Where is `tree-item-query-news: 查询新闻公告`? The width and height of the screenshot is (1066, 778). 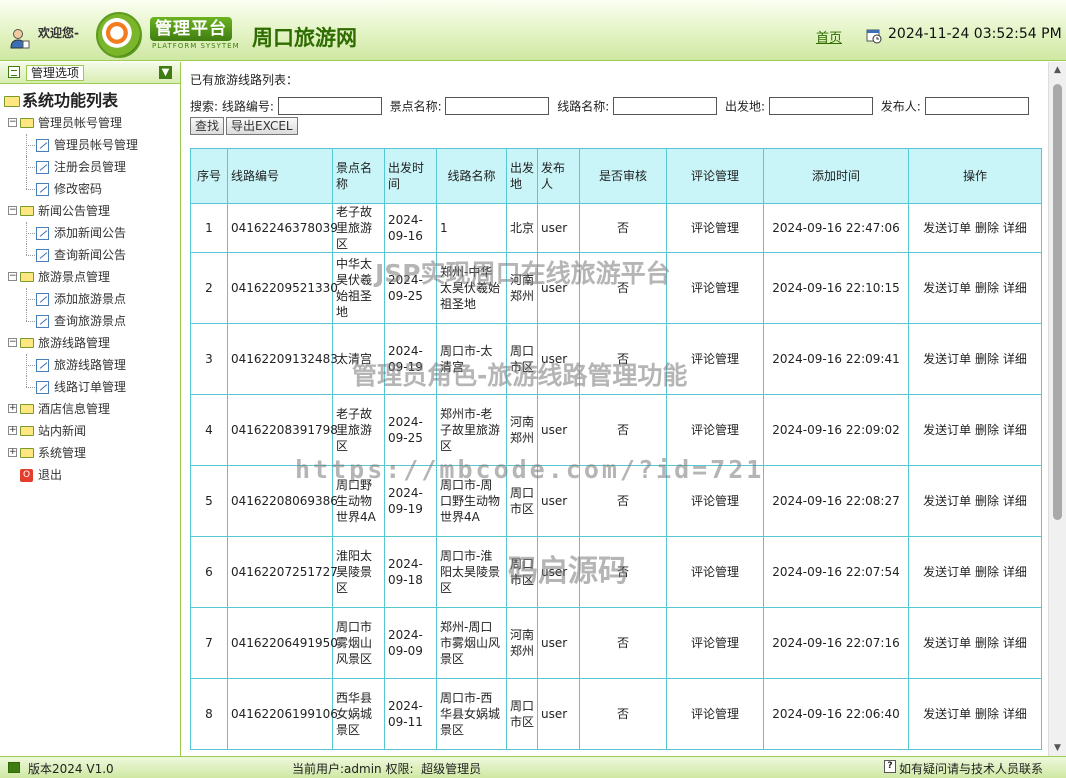
tree-item-query-news: 查询新闻公告 is located at coordinates (90, 255).